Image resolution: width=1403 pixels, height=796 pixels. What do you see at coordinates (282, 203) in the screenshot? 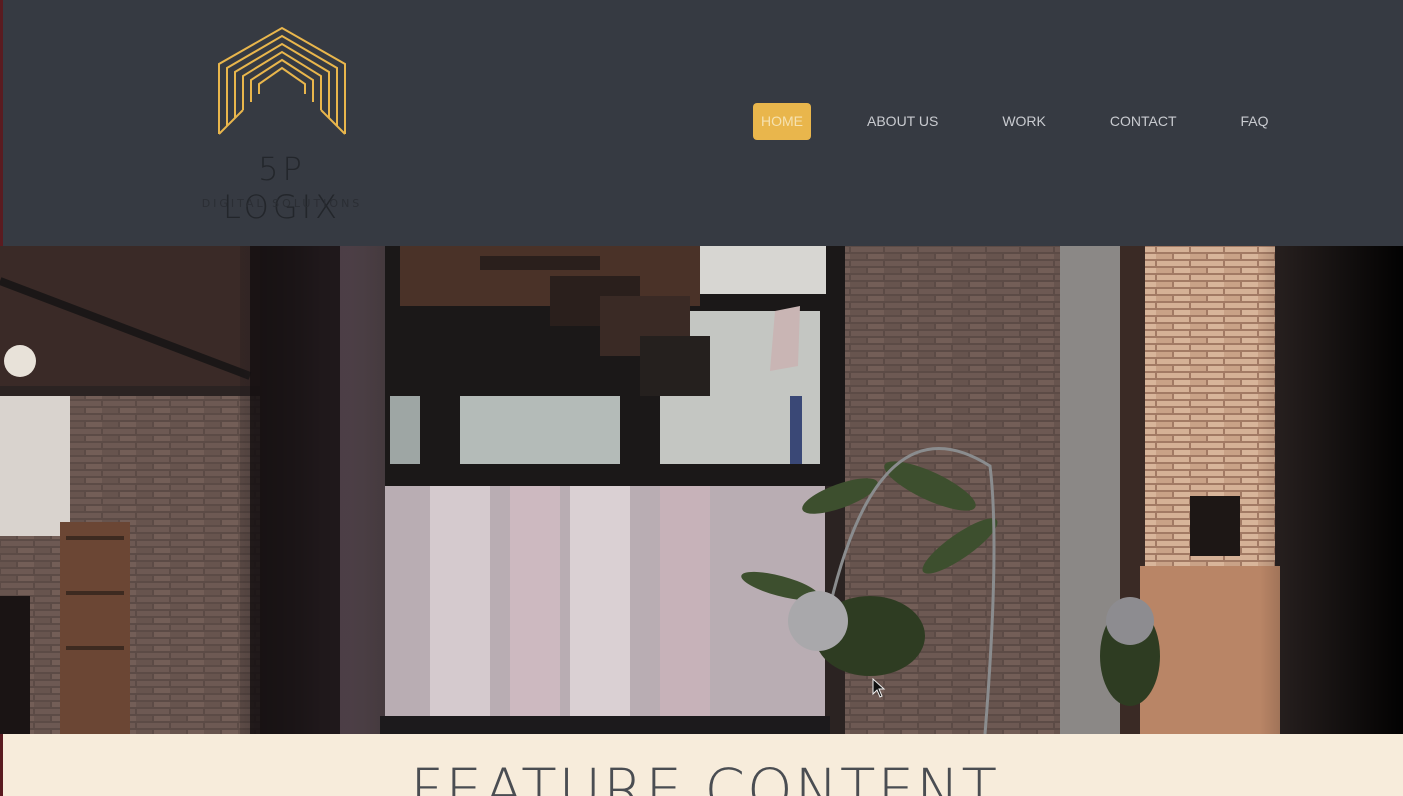
I see `brand-tagline: DIGITAL SOLUTIONS` at bounding box center [282, 203].